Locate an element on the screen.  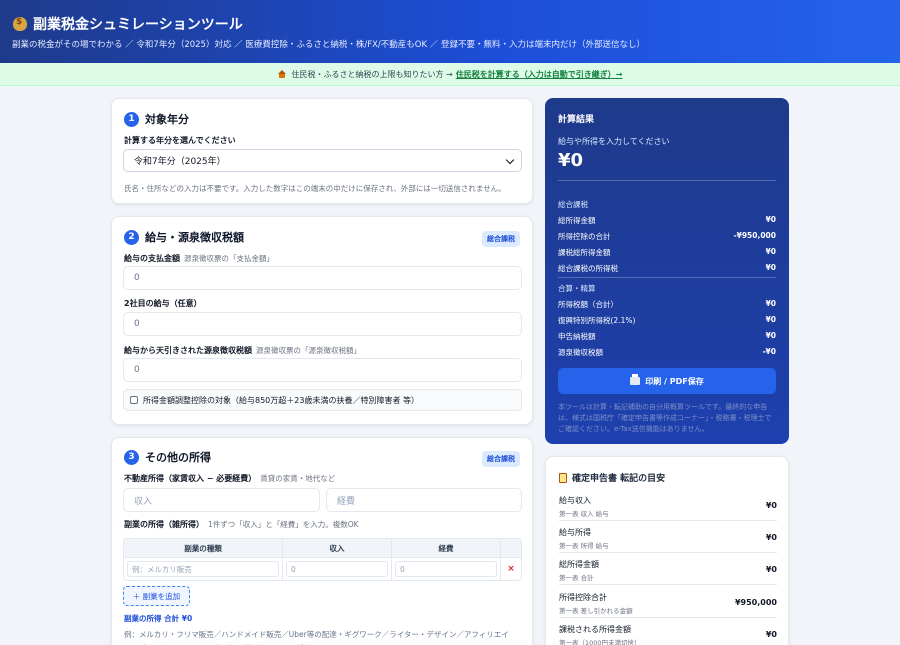
summary-row: 給与収入 第一表 収入 給与 ¥0 is located at coordinates (668, 506).